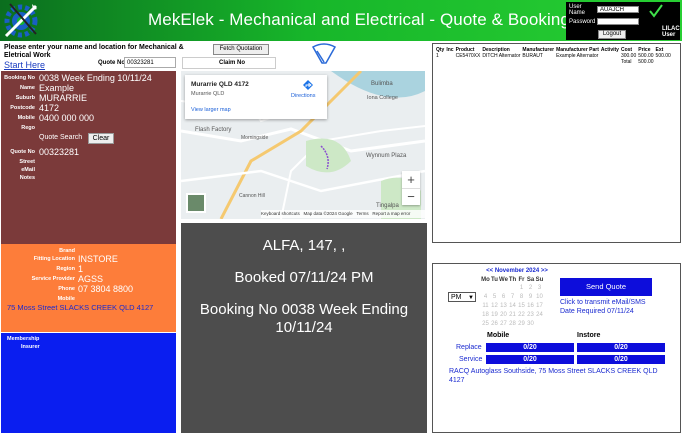 This screenshot has width=682, height=433. I want to click on postcode-field: 4172, so click(49, 108).